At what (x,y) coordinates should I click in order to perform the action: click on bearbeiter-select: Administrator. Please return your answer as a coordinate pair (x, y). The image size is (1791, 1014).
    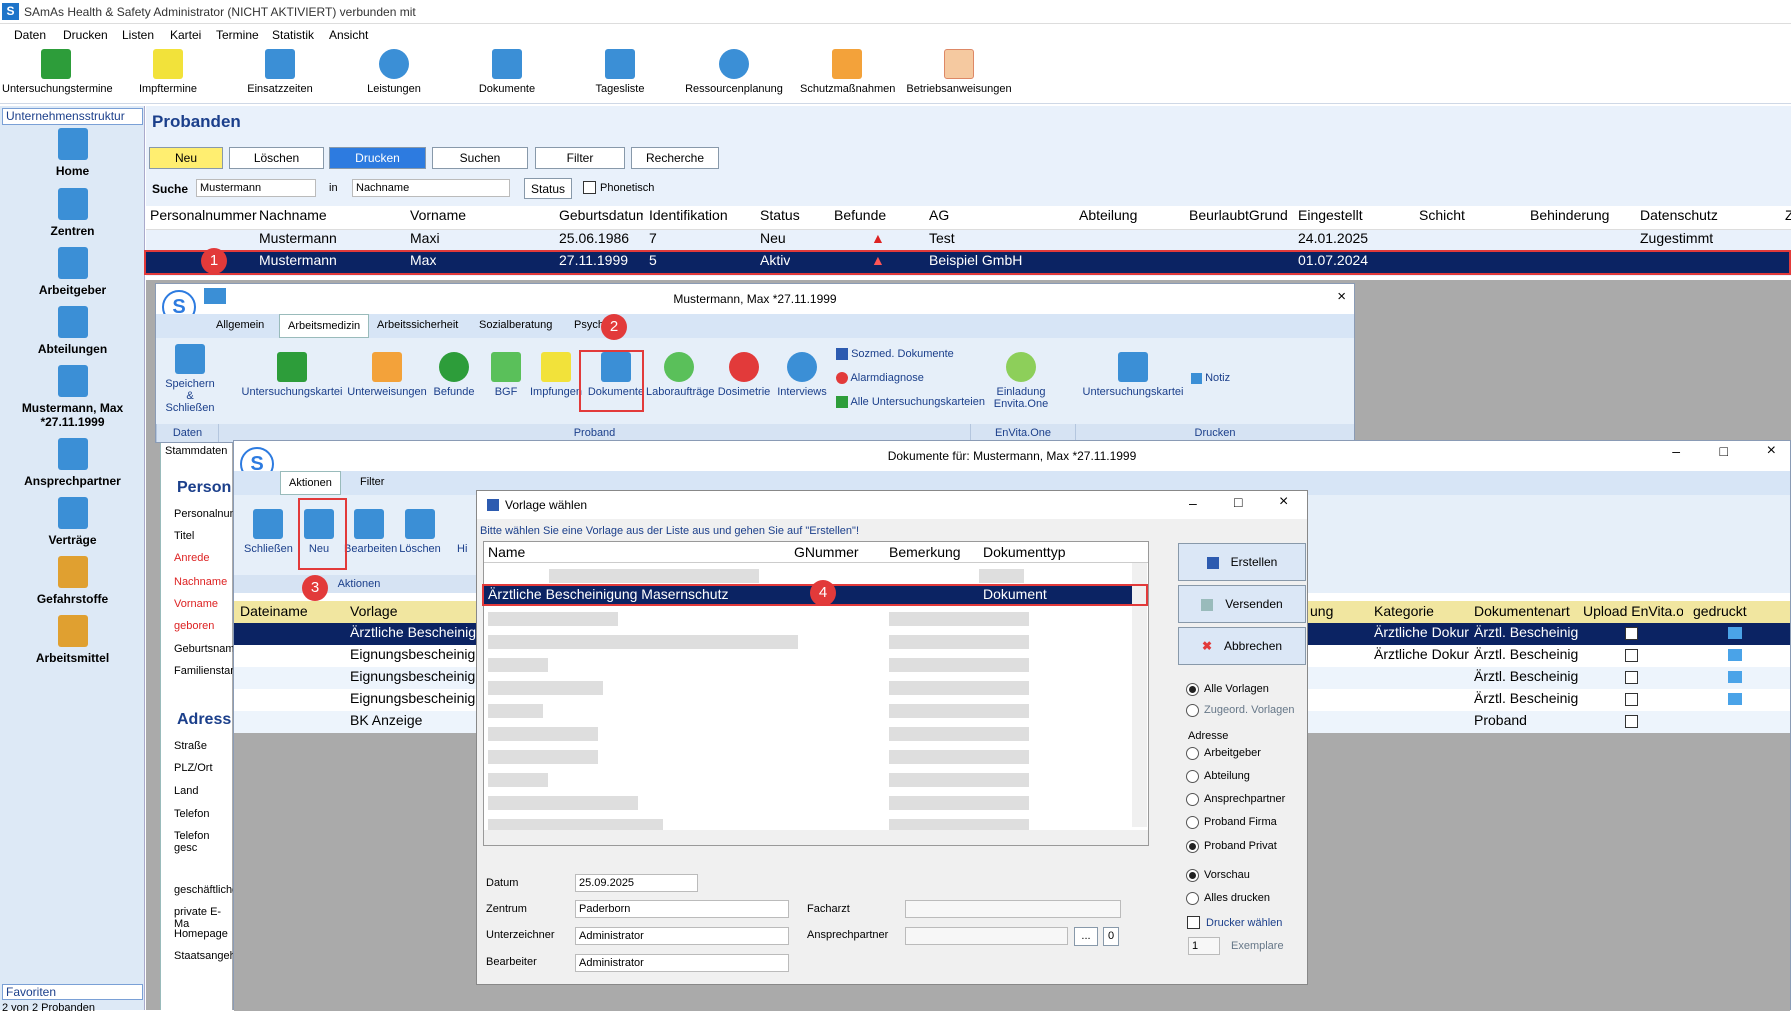
    Looking at the image, I should click on (682, 963).